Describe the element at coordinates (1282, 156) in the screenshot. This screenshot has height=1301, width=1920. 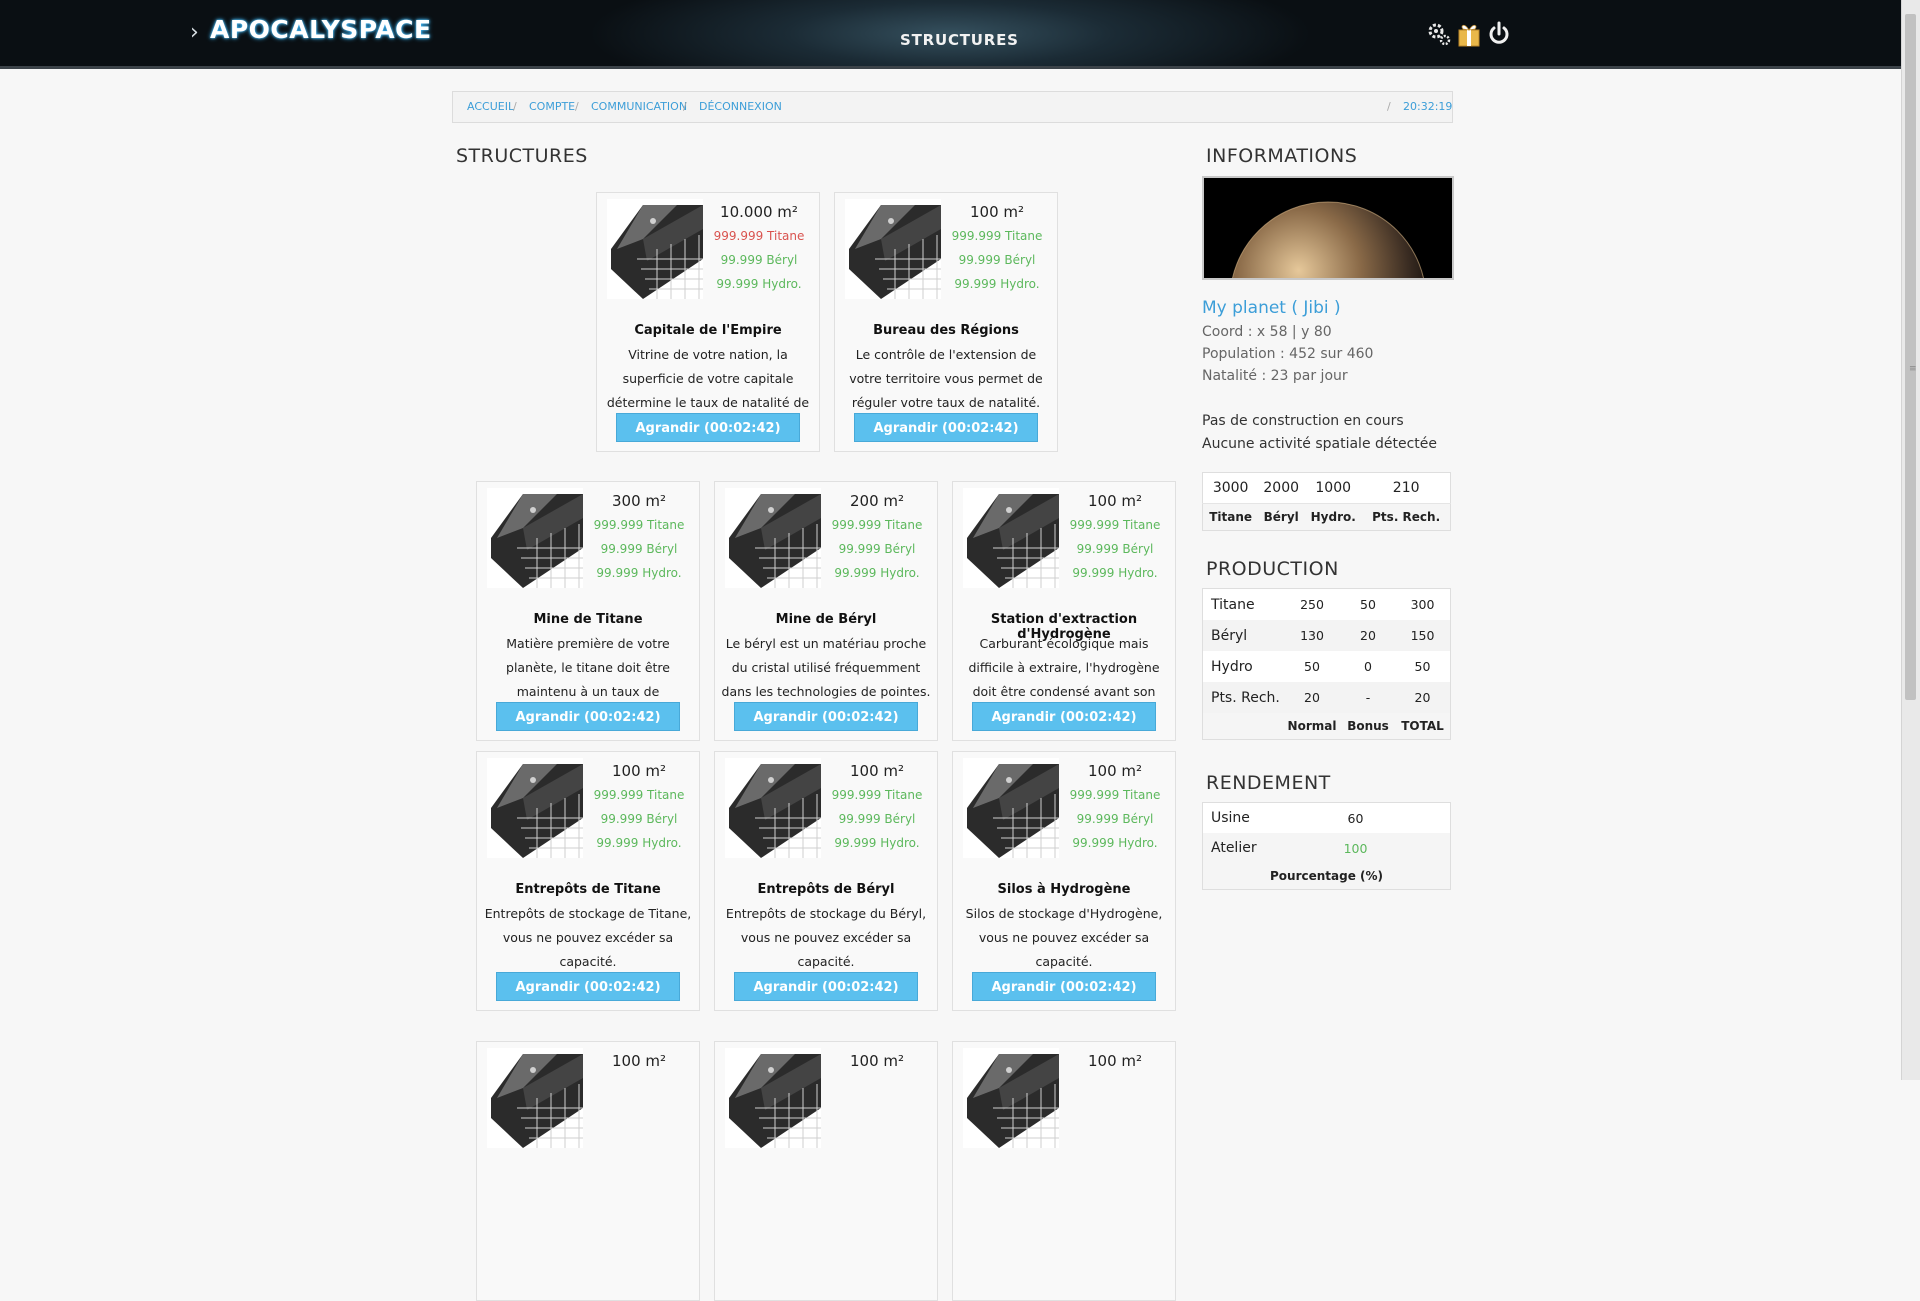
I see `informations-title: INFORMATIONS` at that location.